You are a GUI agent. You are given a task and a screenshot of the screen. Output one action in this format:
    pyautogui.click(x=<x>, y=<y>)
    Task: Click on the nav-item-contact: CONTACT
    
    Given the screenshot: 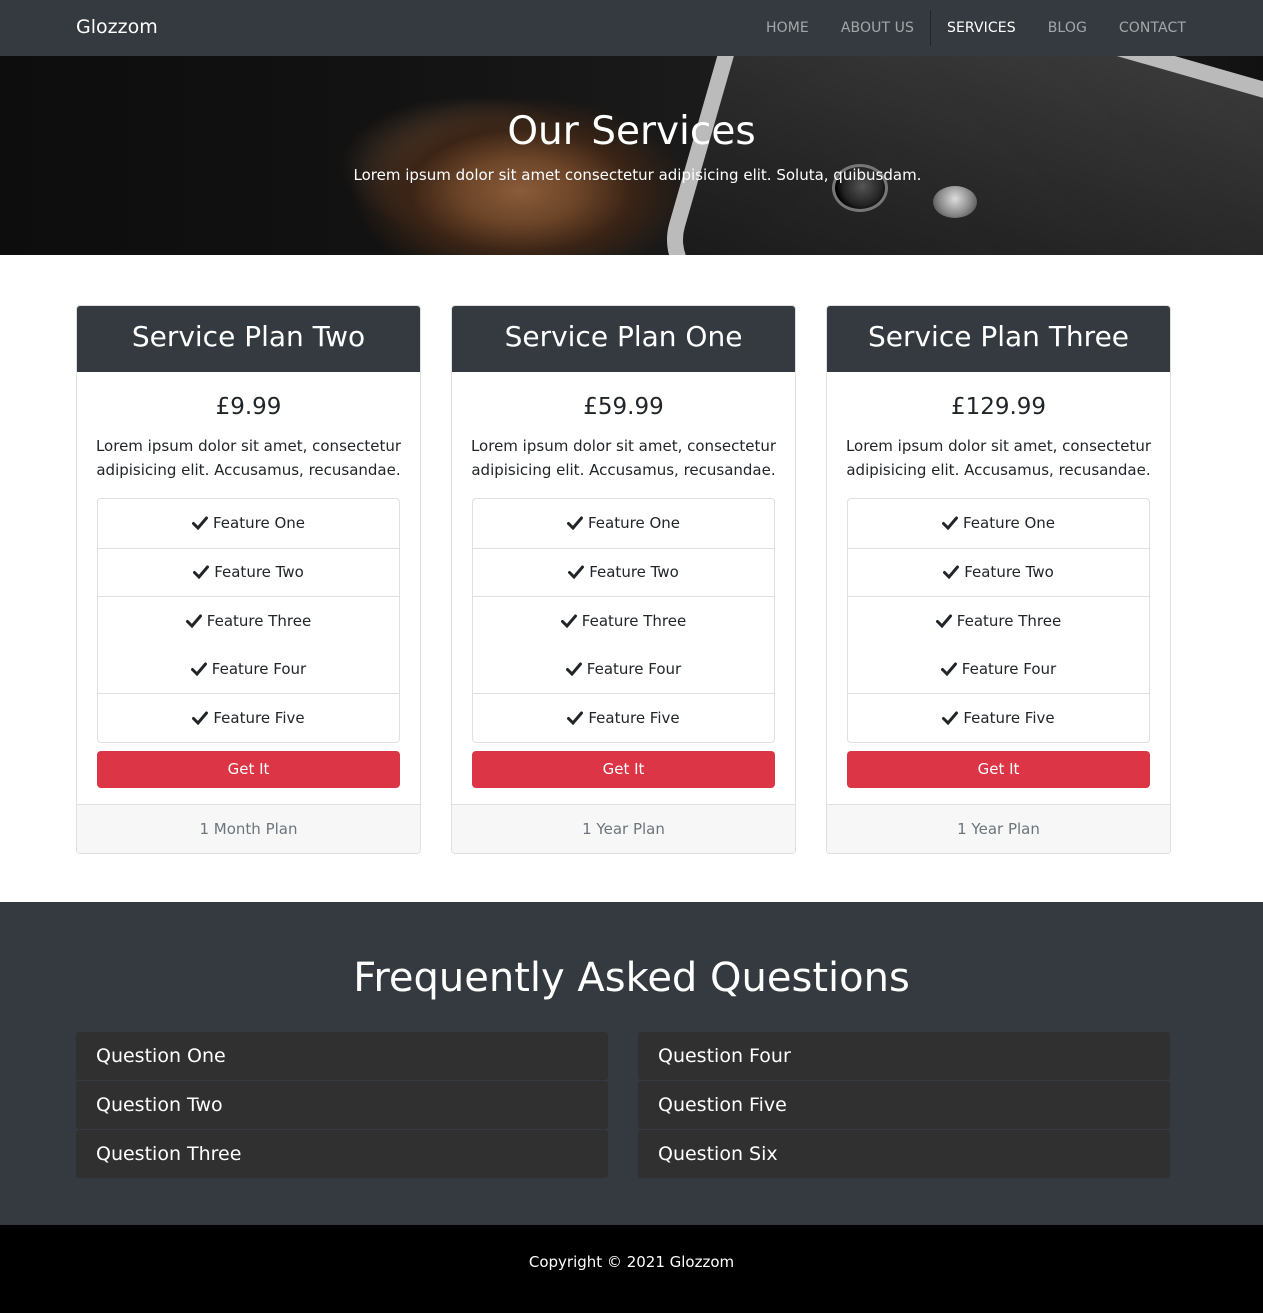 What is the action you would take?
    pyautogui.click(x=1144, y=28)
    